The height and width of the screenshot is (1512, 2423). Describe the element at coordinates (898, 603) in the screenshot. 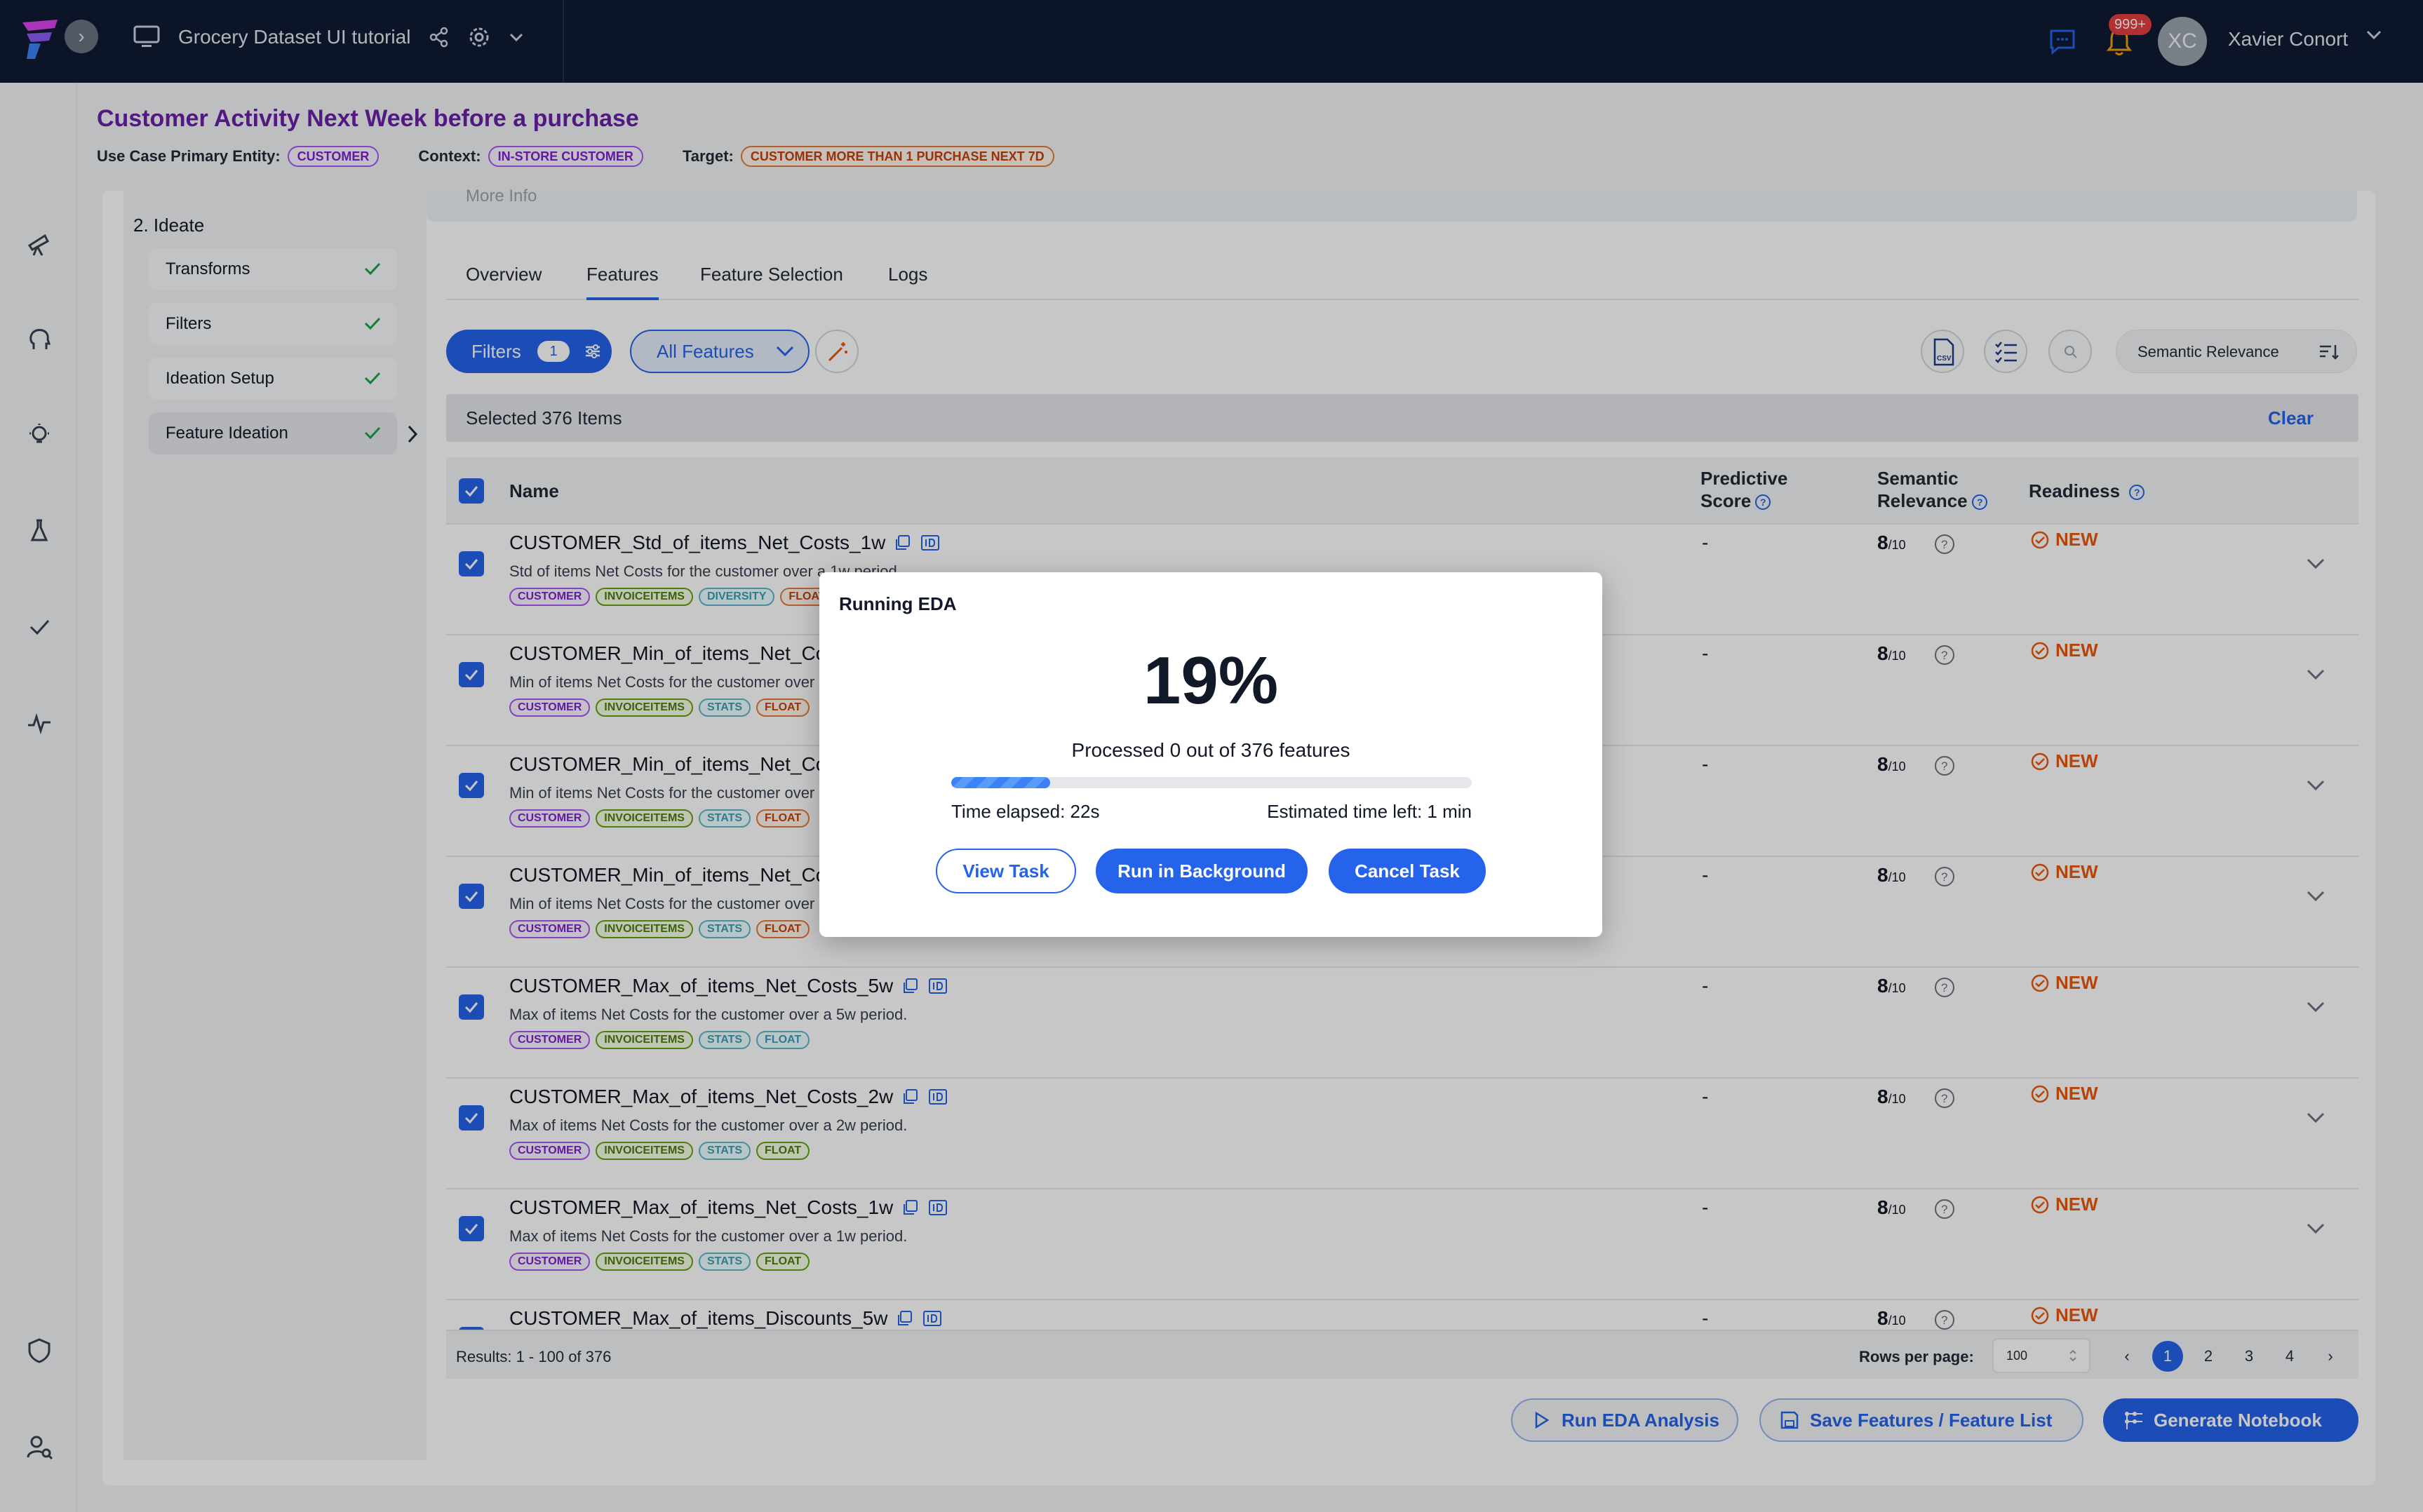

I see `dialog-title: Running EDA` at that location.